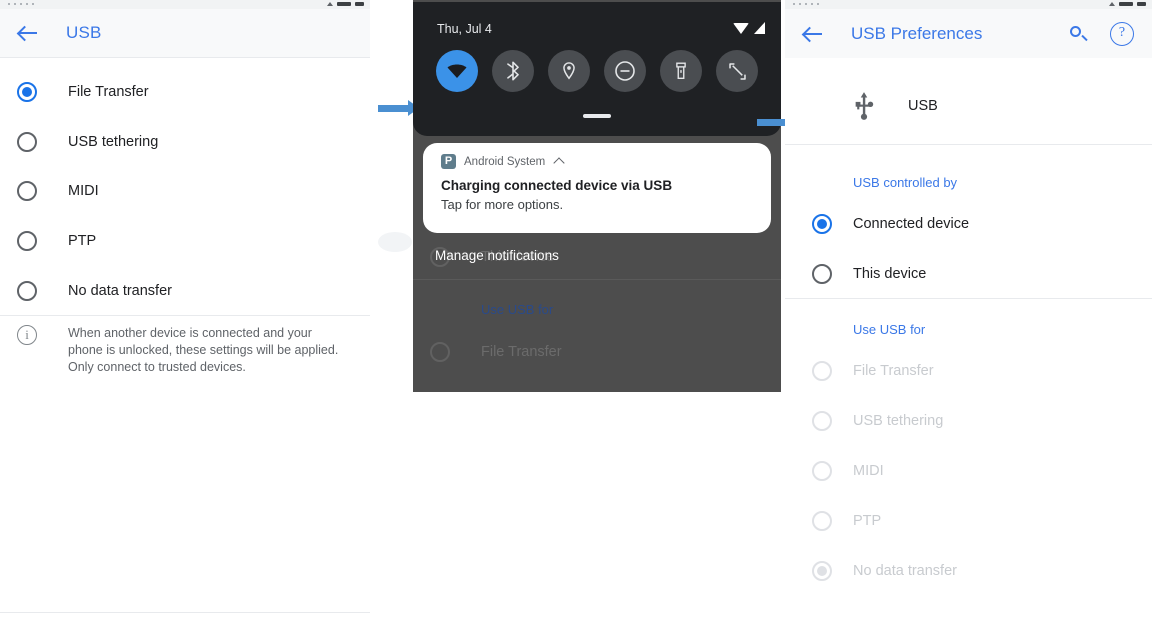 The image size is (1152, 627). I want to click on row-usb-tethering: USB tethering, so click(968, 421).